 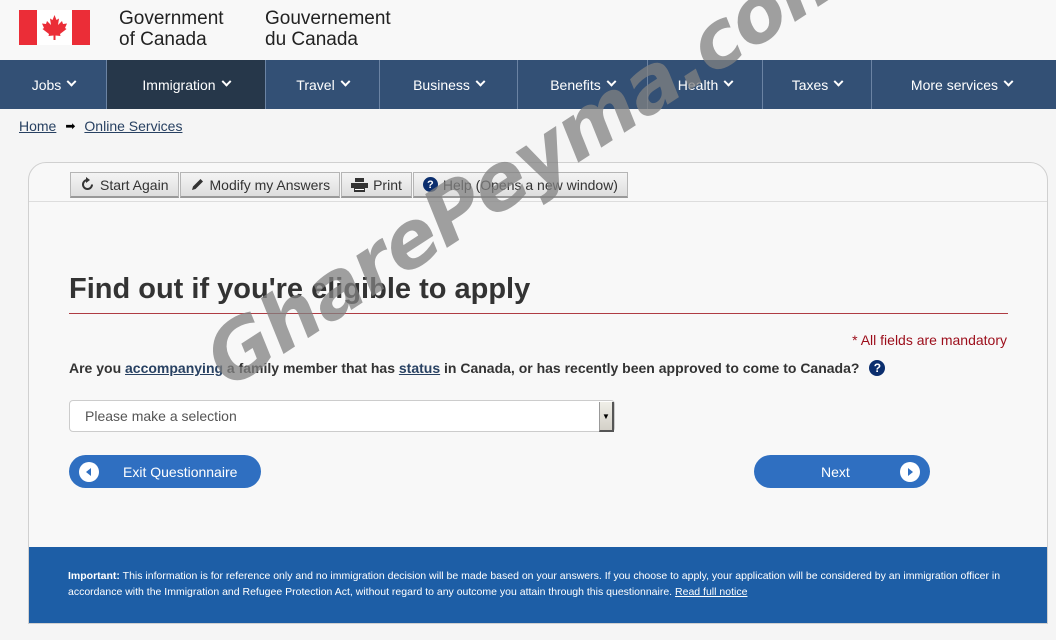 I want to click on nav-item-health: Health, so click(x=704, y=84).